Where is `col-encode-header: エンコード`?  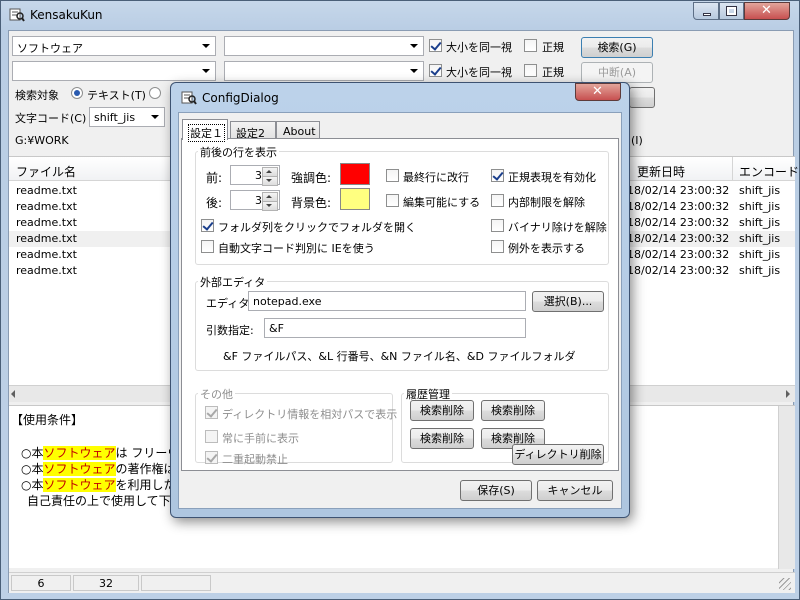 col-encode-header: エンコード is located at coordinates (769, 171).